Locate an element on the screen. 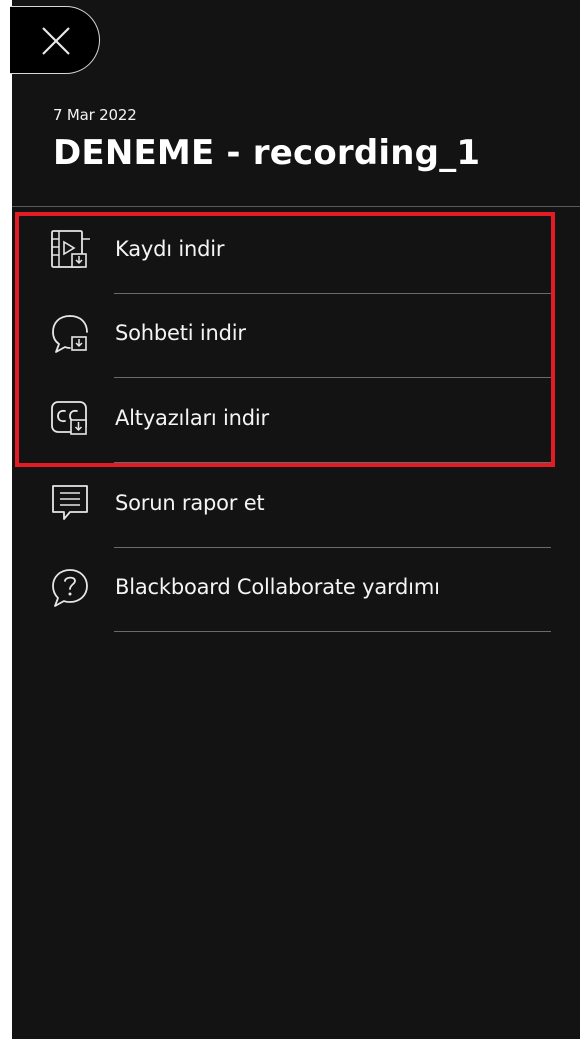  close-button is located at coordinates (55, 40).